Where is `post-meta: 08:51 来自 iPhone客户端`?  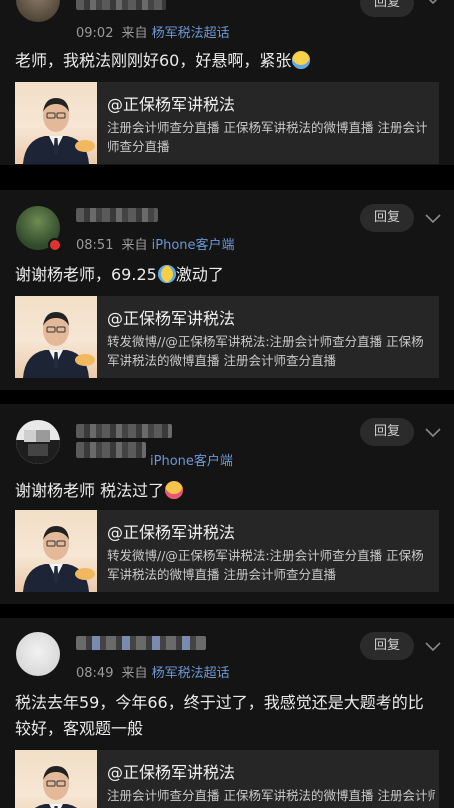 post-meta: 08:51 来自 iPhone客户端 is located at coordinates (155, 243).